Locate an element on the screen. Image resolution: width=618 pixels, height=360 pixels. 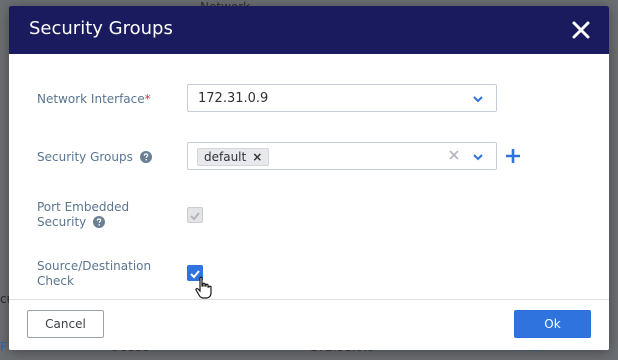
cancel-button: Cancel is located at coordinates (65, 324).